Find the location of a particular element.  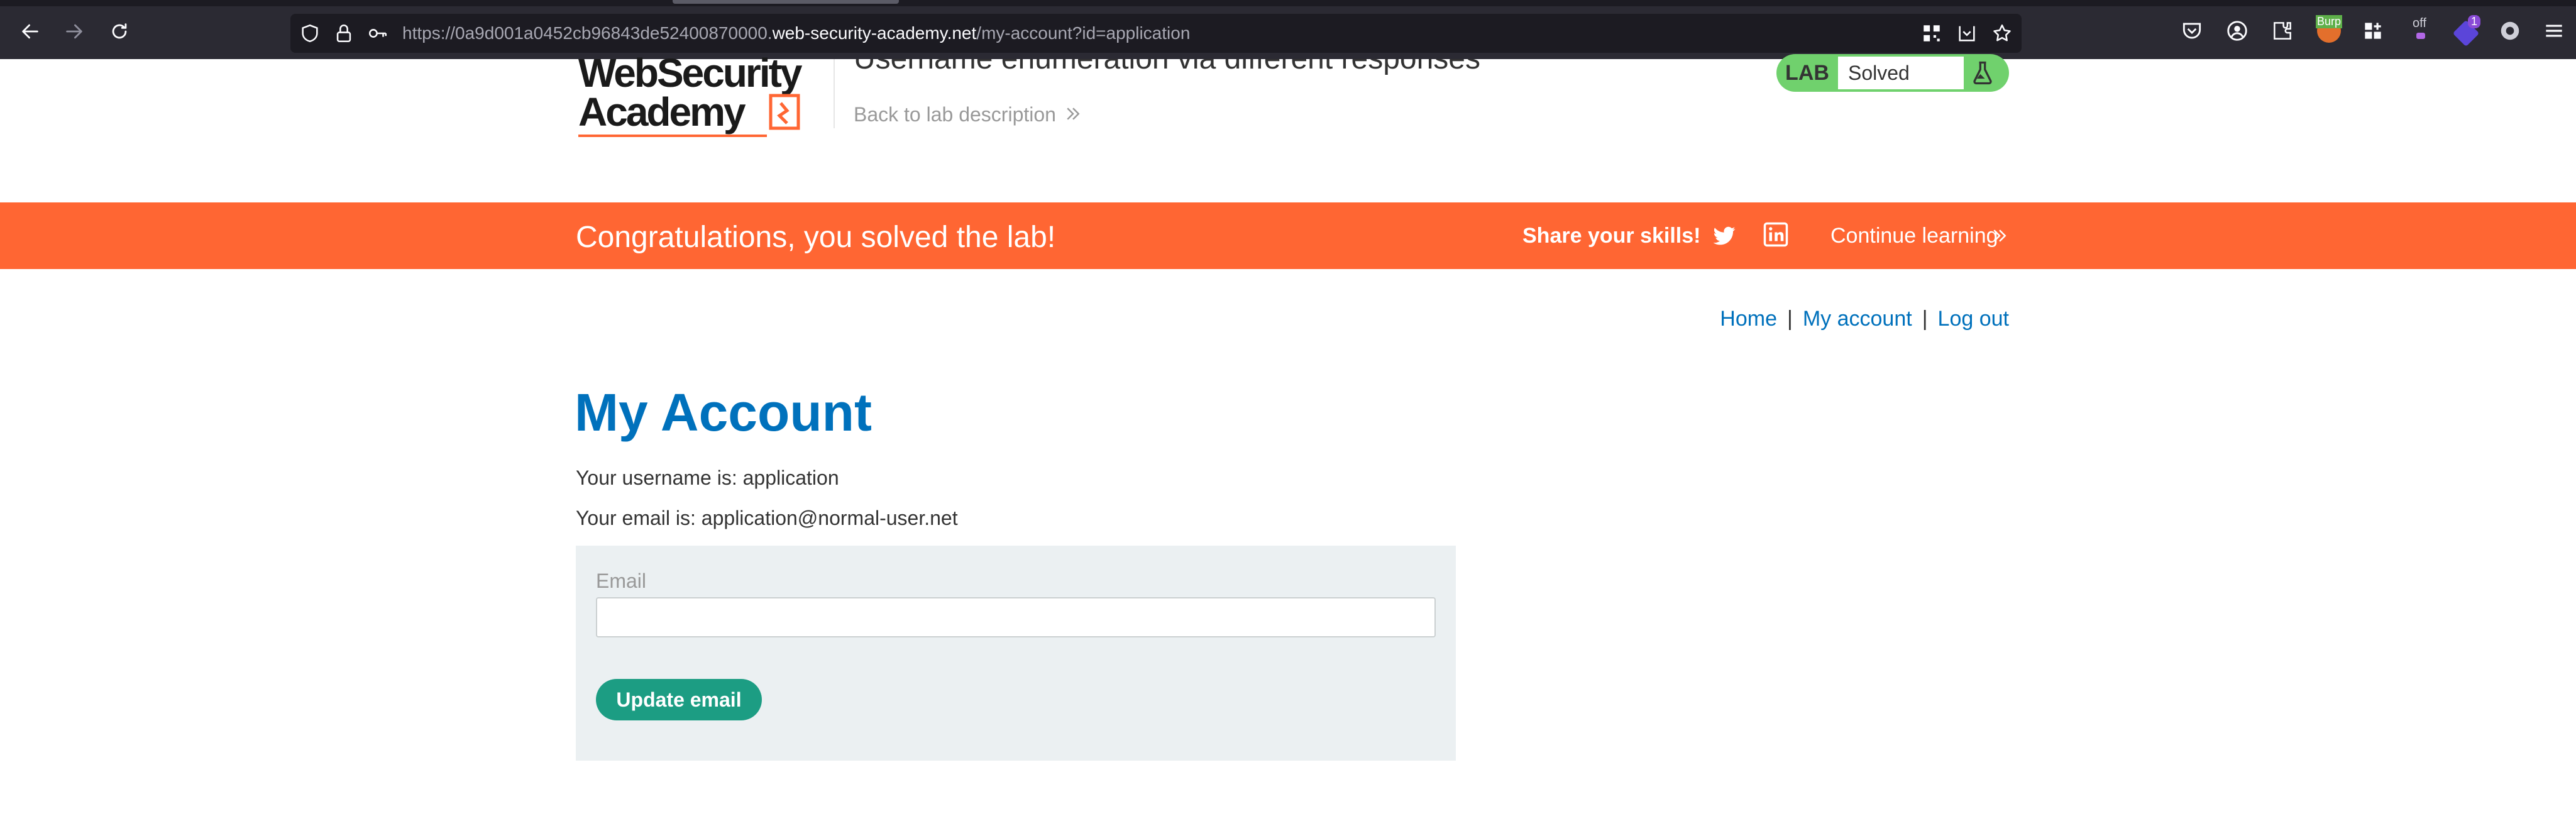

extensions-icon is located at coordinates (2282, 31).